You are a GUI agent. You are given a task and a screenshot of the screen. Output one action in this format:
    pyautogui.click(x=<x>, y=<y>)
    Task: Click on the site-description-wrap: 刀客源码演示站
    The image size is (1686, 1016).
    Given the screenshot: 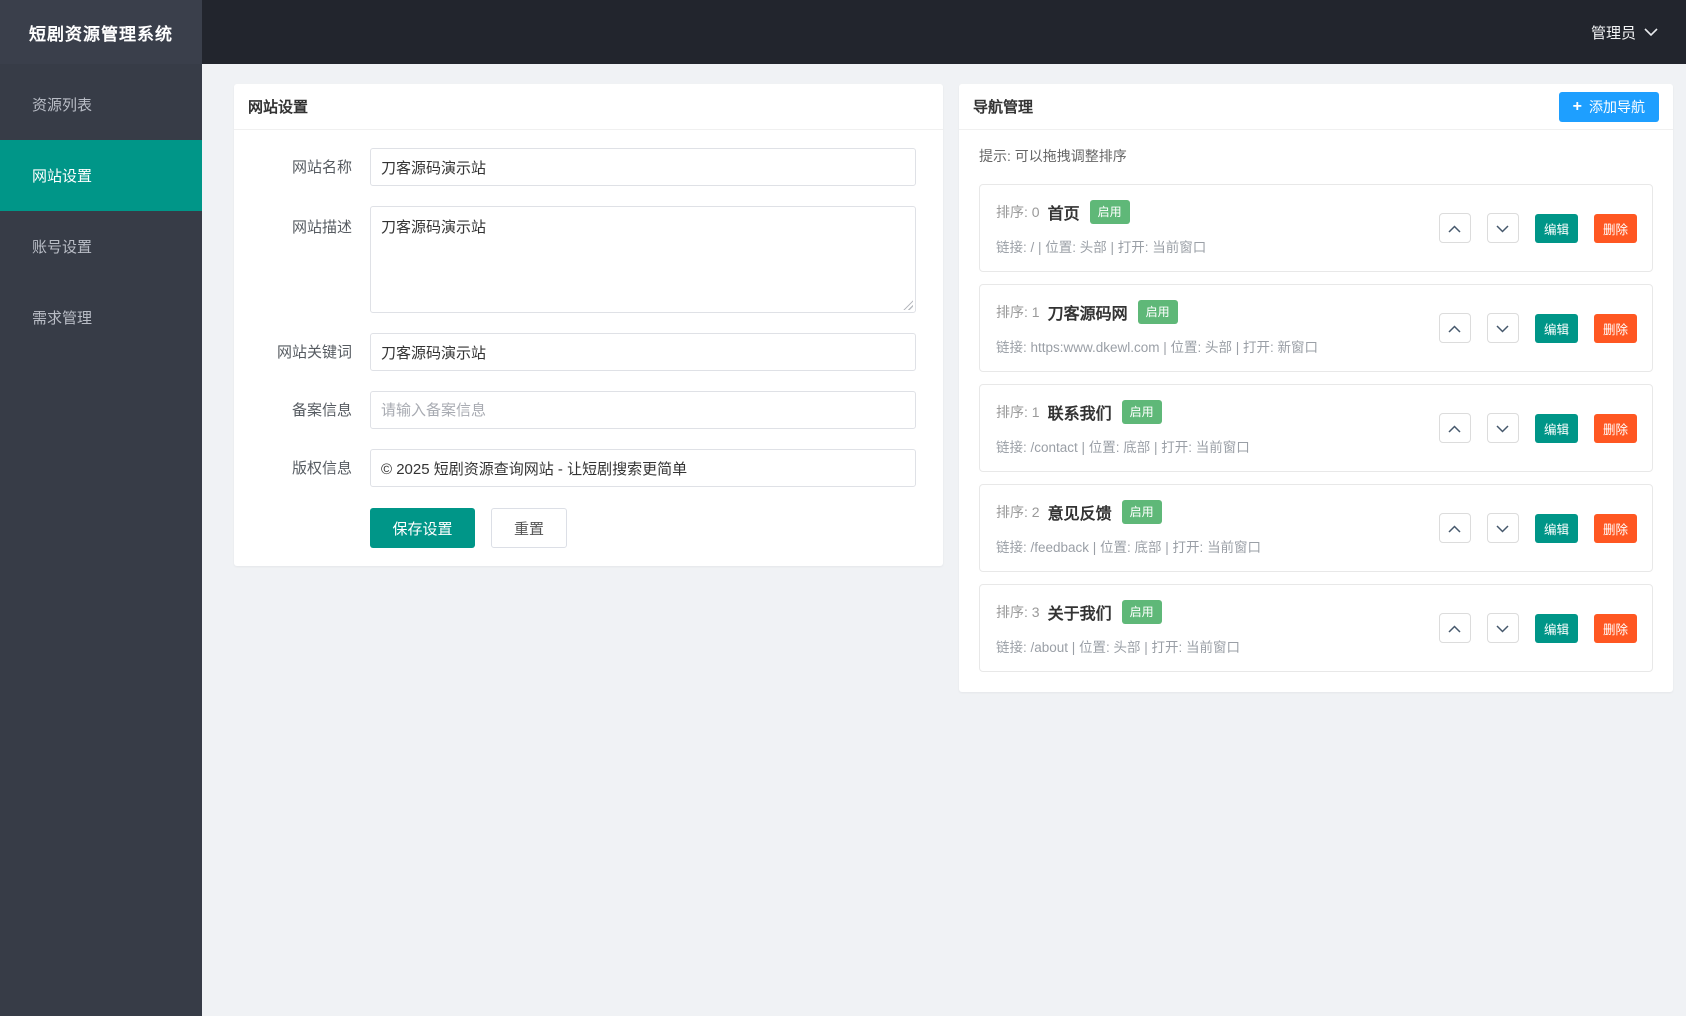 What is the action you would take?
    pyautogui.click(x=643, y=259)
    